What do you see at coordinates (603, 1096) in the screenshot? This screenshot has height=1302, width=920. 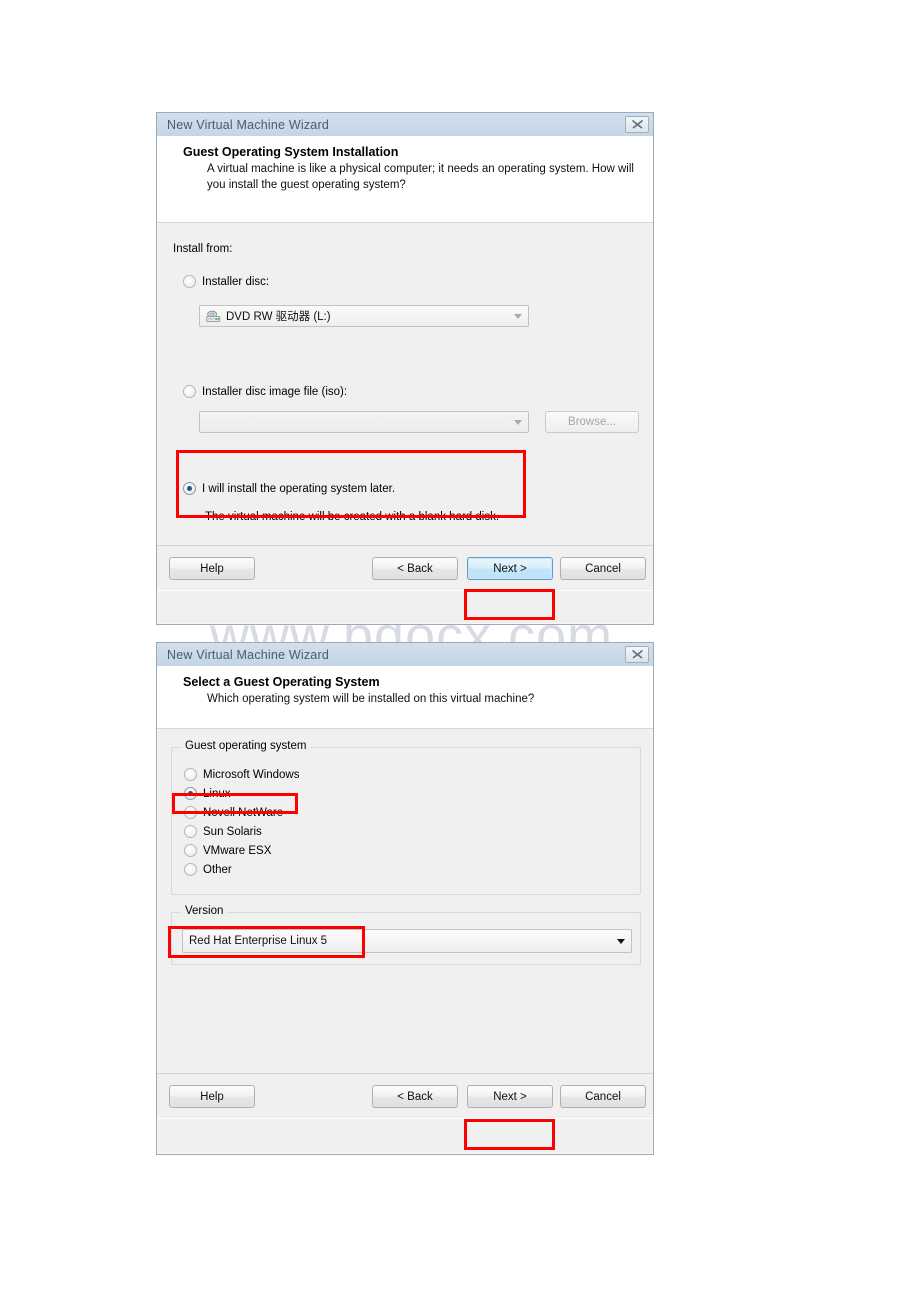 I see `cancel-button-step2: Cancel` at bounding box center [603, 1096].